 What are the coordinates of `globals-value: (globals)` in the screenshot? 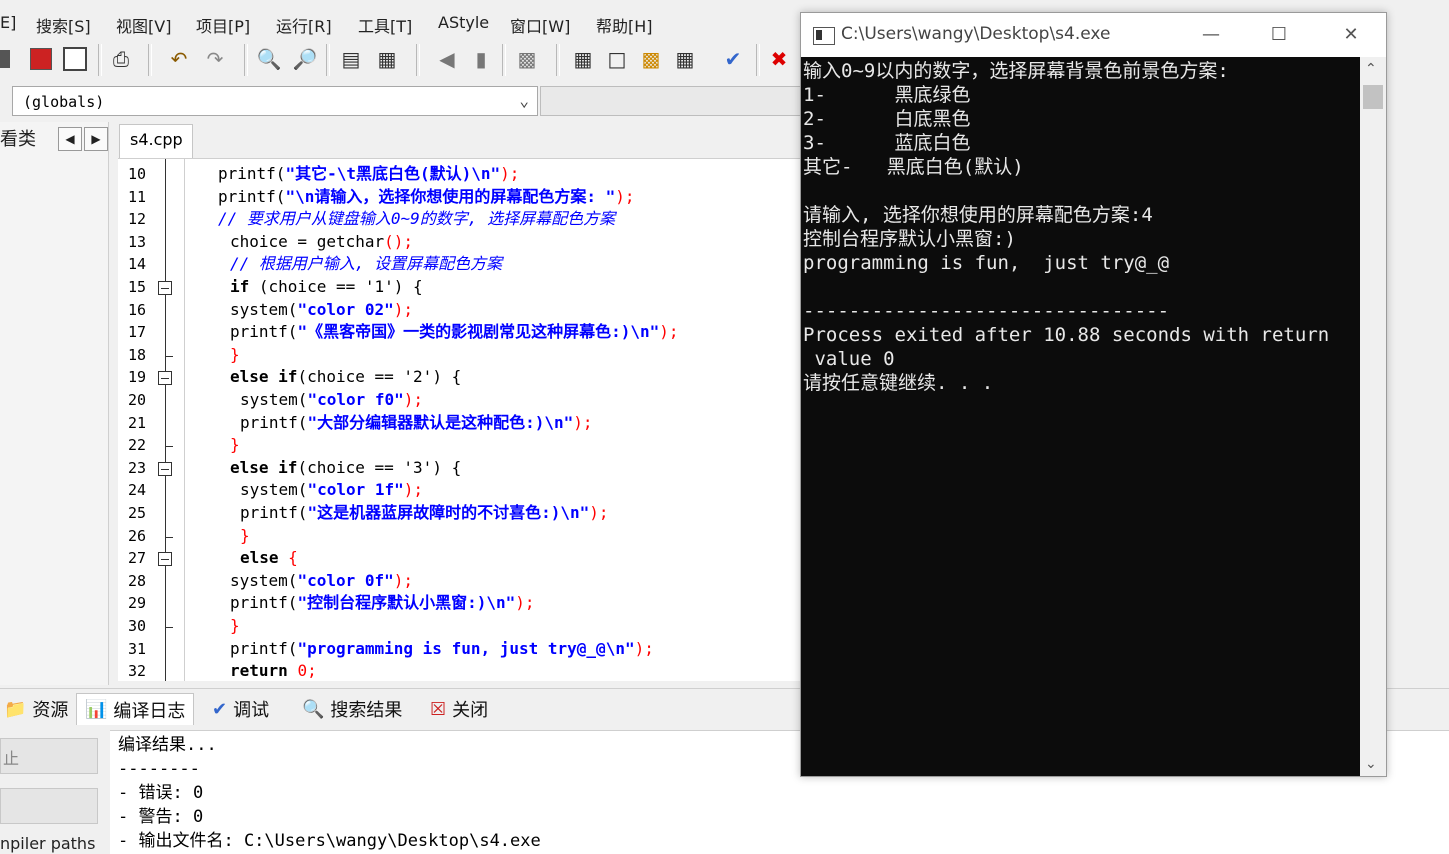 It's located at (64, 102).